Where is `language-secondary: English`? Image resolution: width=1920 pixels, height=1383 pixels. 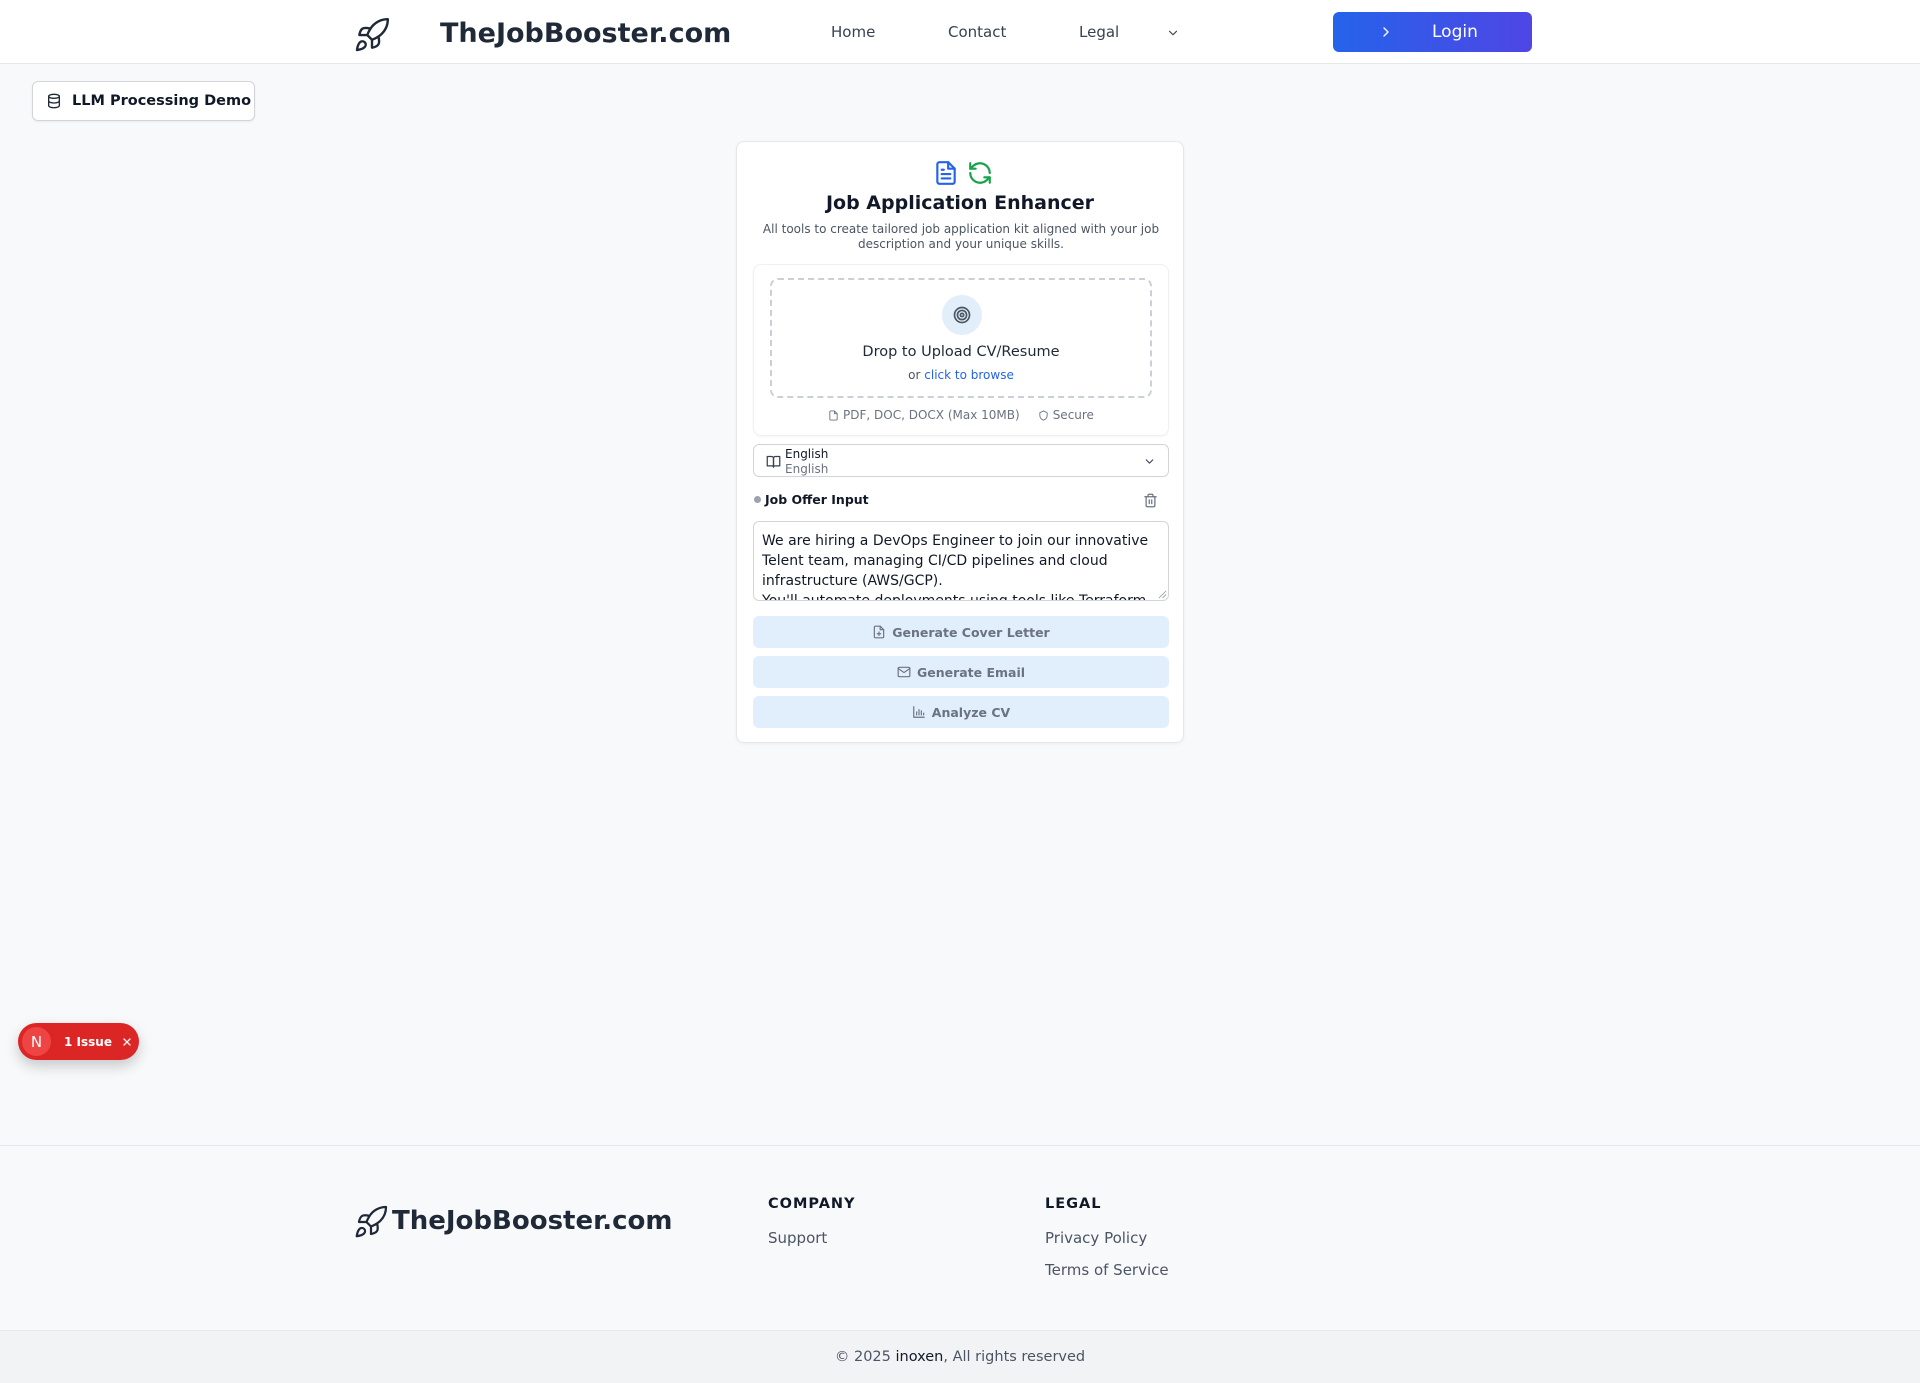 language-secondary: English is located at coordinates (807, 469).